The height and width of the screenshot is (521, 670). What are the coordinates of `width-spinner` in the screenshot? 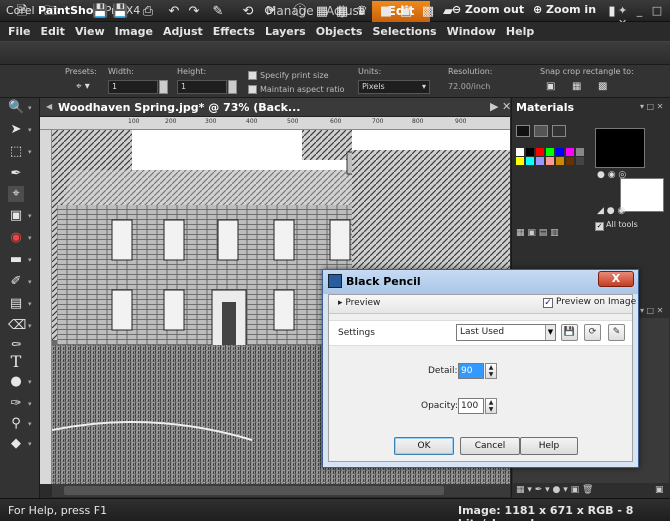 It's located at (163, 87).